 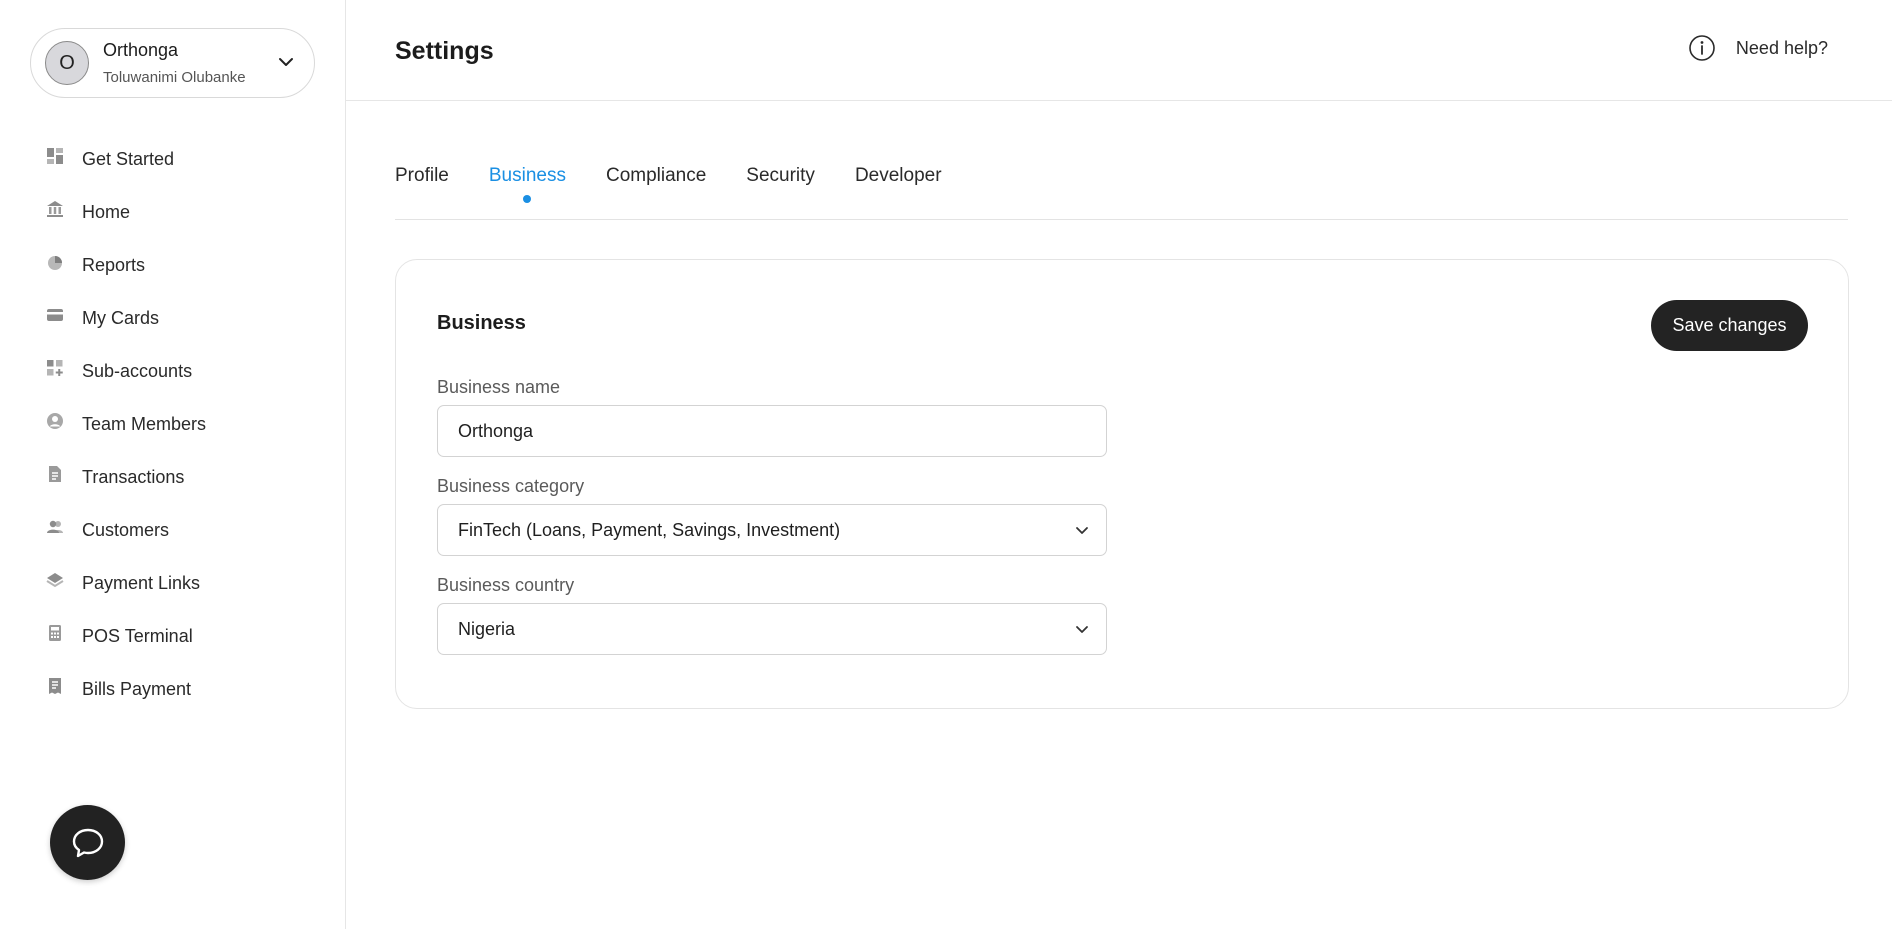 I want to click on tab-profile: Profile, so click(x=422, y=180).